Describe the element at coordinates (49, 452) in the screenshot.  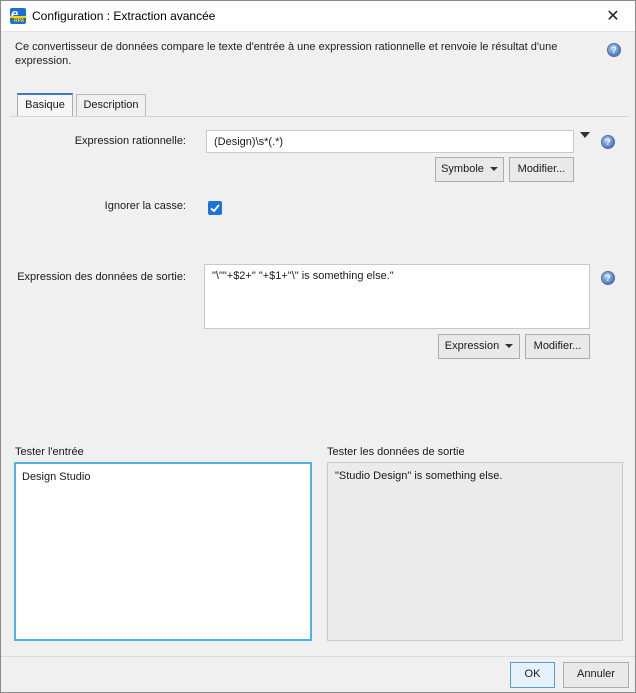
I see `test-input-label: Tester l'entrée` at that location.